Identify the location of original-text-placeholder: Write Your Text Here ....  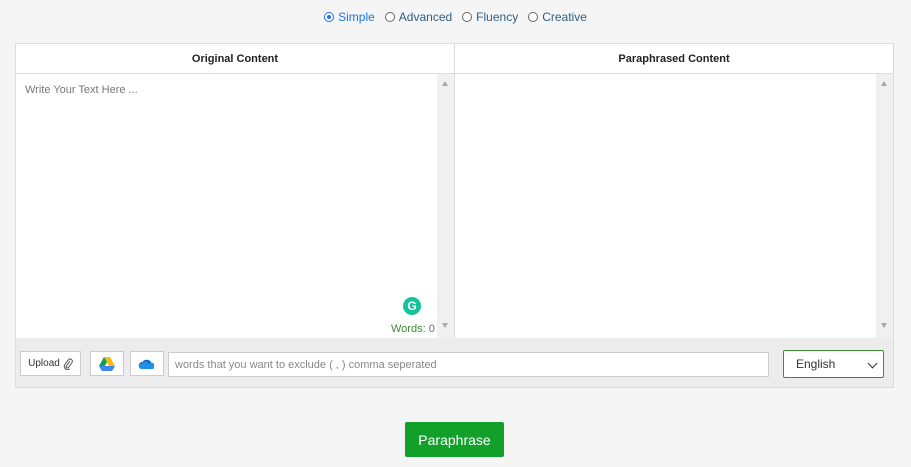
(81, 90).